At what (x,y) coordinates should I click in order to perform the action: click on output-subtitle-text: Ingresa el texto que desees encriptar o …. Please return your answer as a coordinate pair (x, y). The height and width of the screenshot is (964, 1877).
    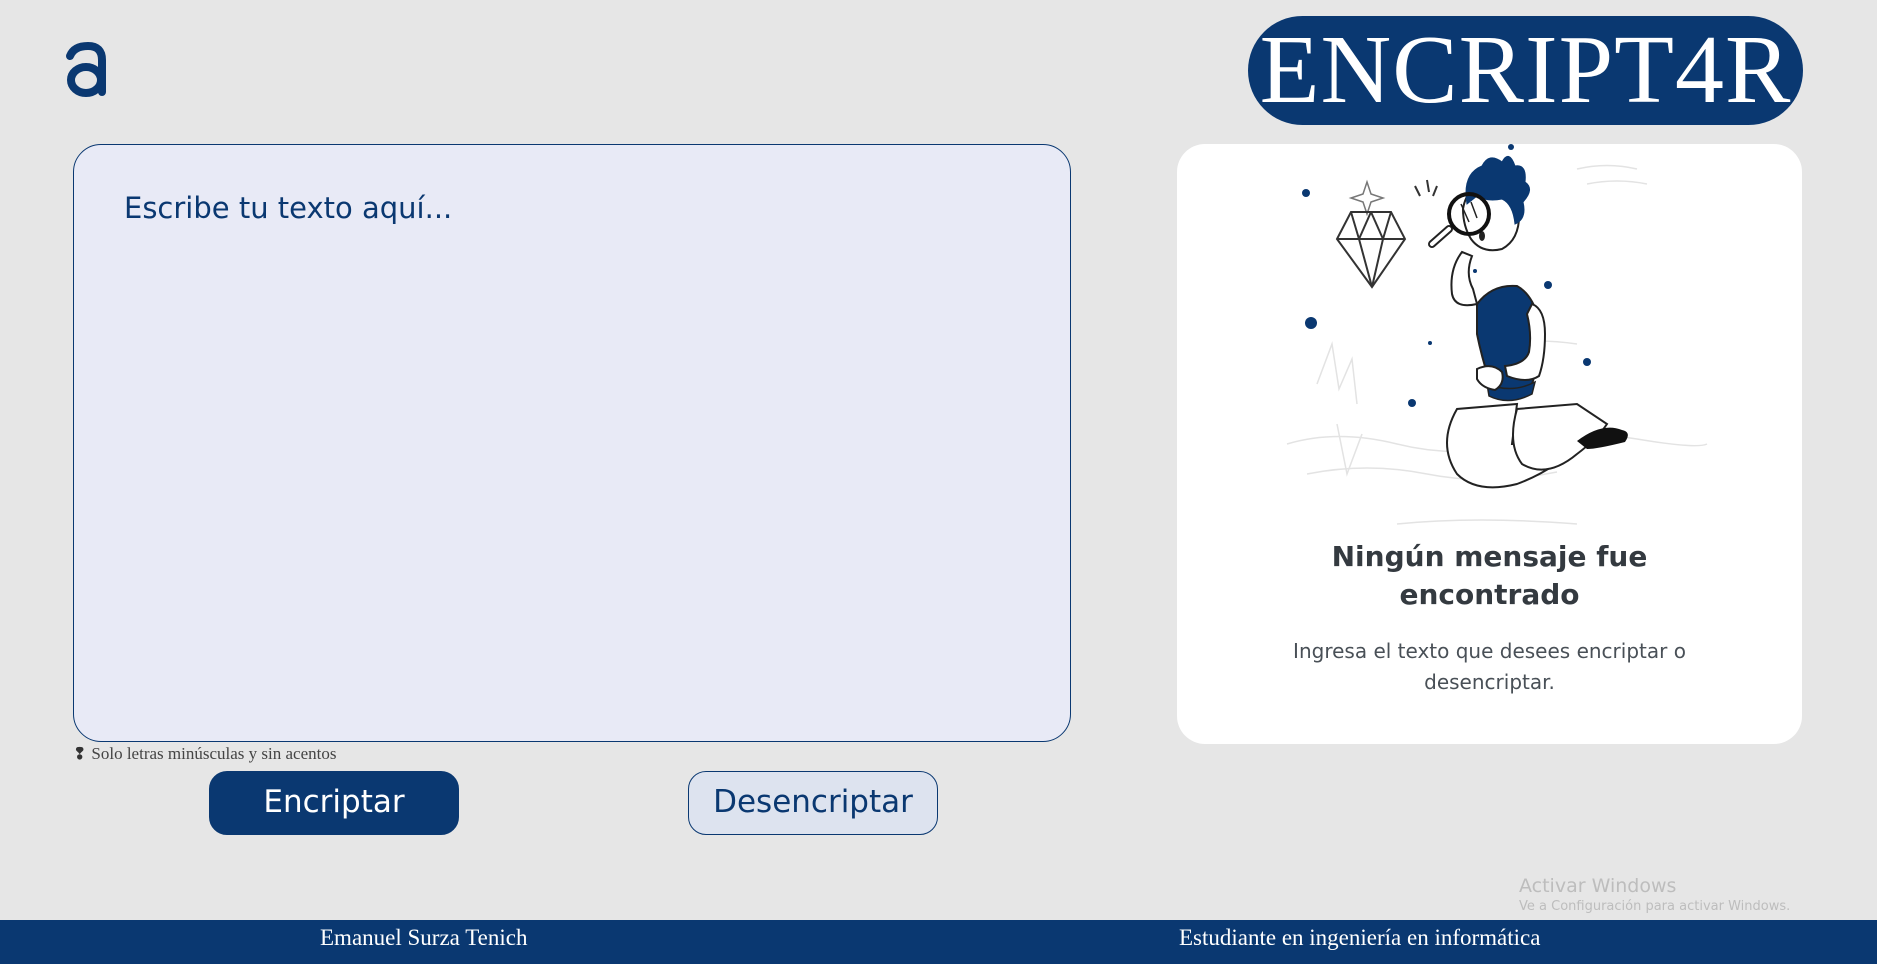
    Looking at the image, I should click on (1489, 666).